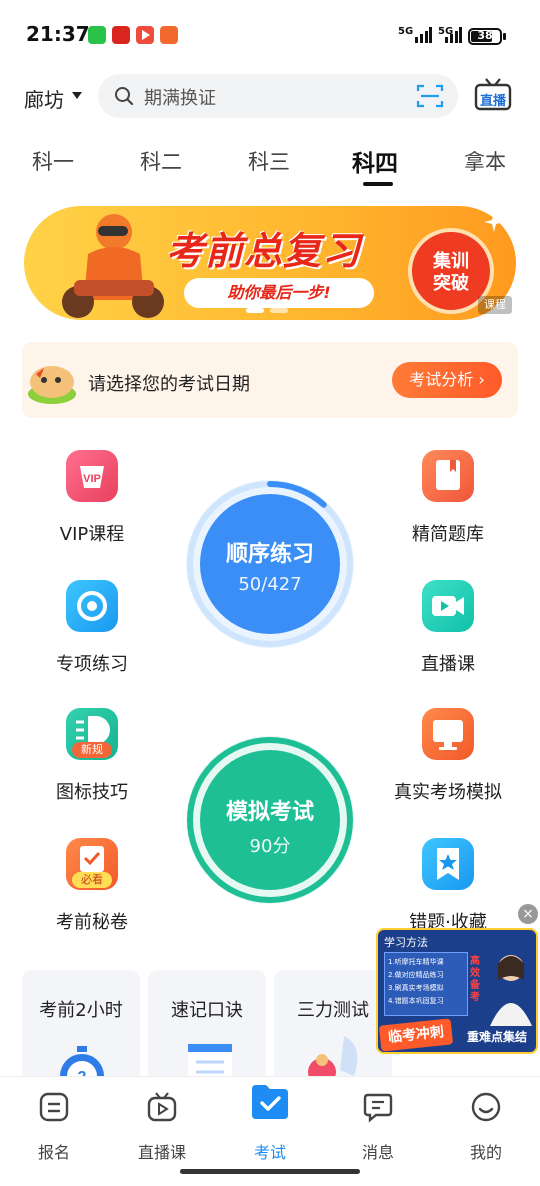 The image size is (540, 1186). I want to click on monitor-icon, so click(448, 734).